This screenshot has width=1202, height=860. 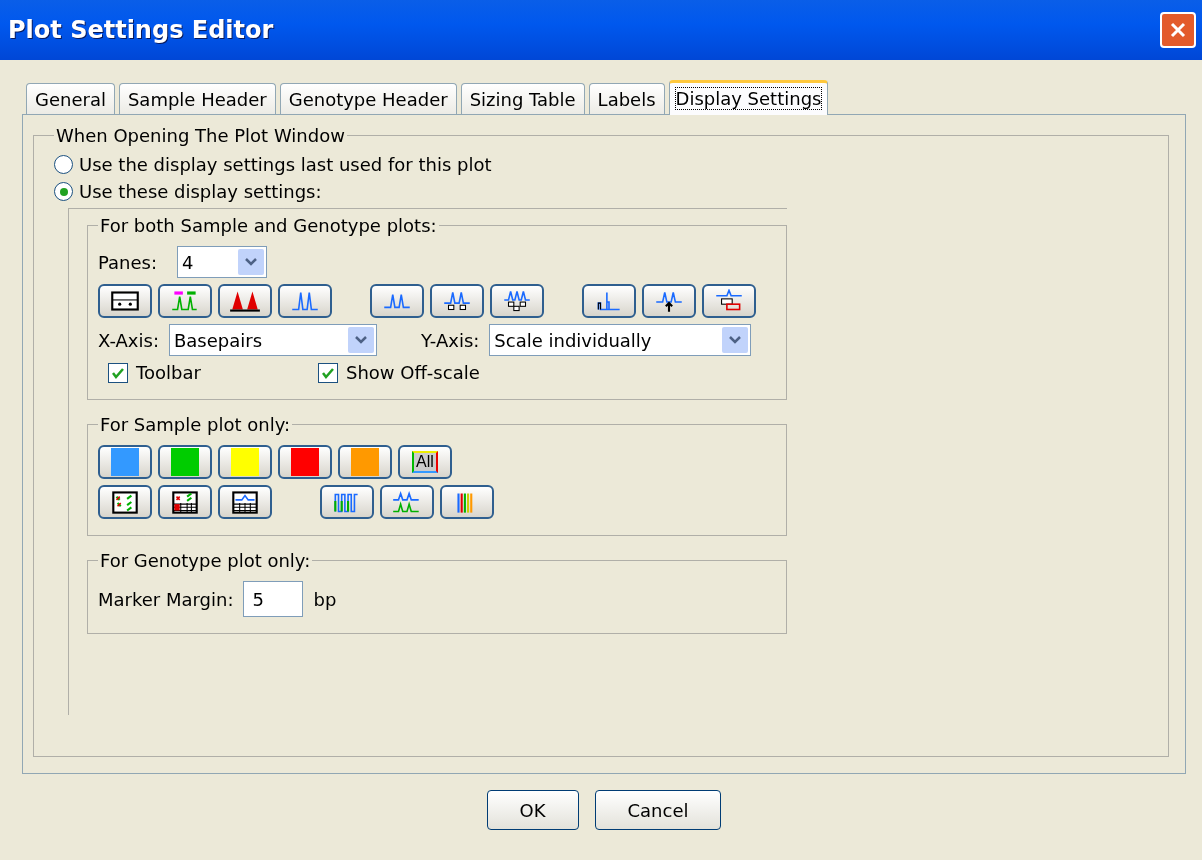 What do you see at coordinates (413, 372) in the screenshot?
I see `checkbox-label: Show Off-scale` at bounding box center [413, 372].